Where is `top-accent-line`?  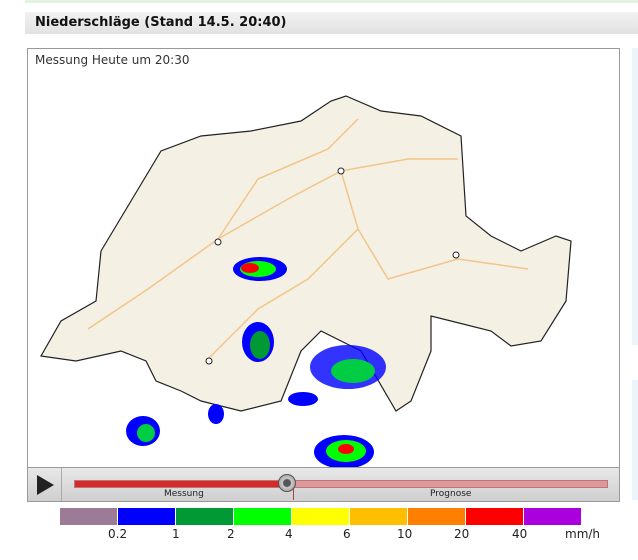 top-accent-line is located at coordinates (331, 1).